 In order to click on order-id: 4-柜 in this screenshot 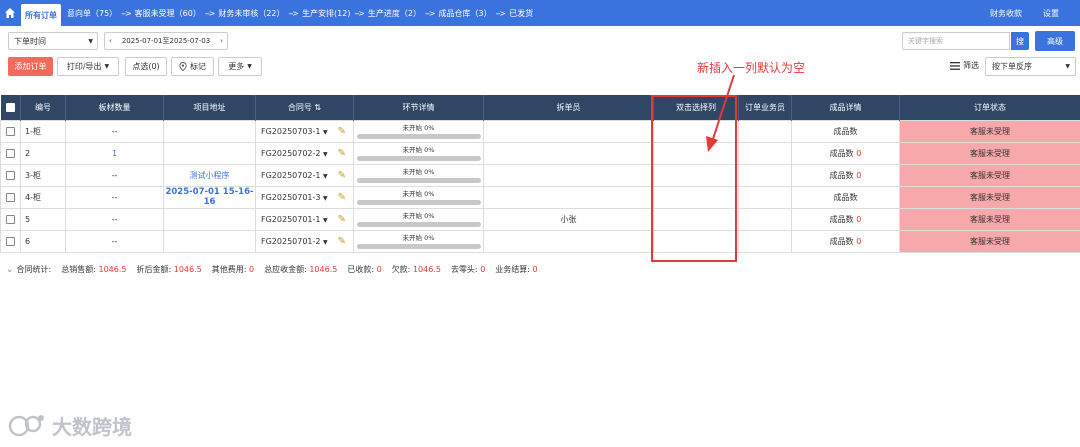, I will do `click(43, 197)`.